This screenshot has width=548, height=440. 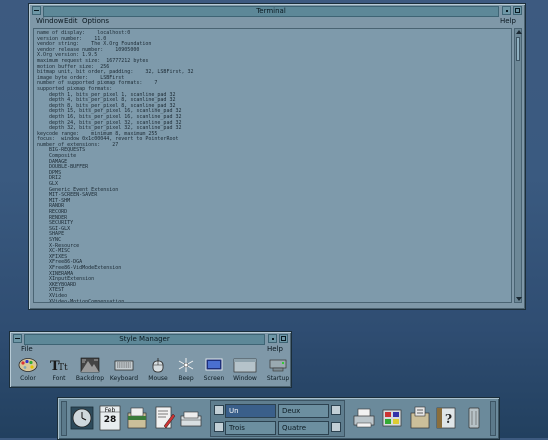 What do you see at coordinates (64, 418) in the screenshot?
I see `panel-handle-left` at bounding box center [64, 418].